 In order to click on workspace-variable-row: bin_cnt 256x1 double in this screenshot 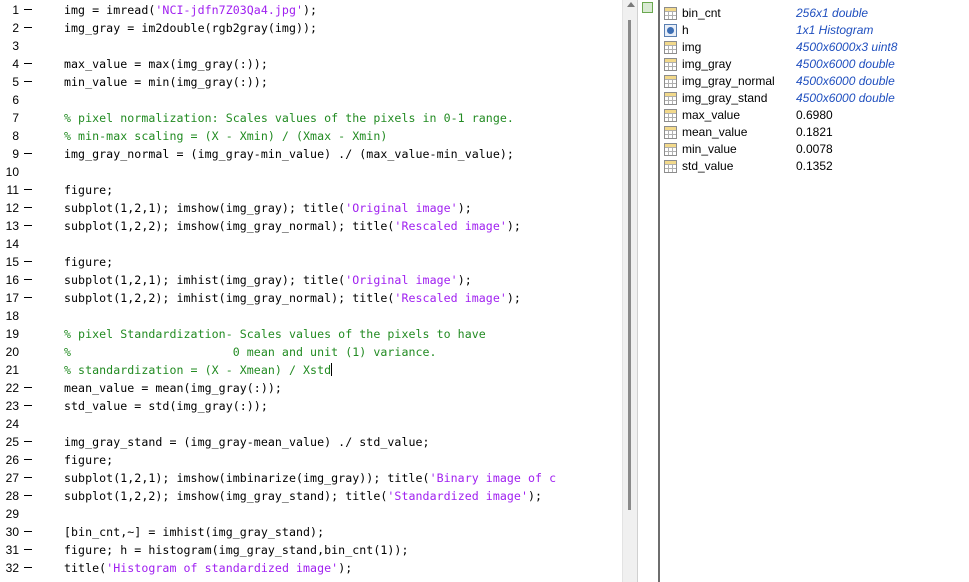, I will do `click(815, 13)`.